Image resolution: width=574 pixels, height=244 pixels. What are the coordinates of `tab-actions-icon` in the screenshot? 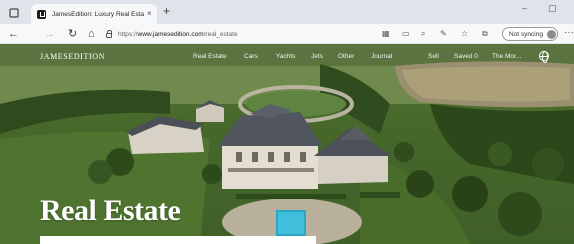 It's located at (14, 12).